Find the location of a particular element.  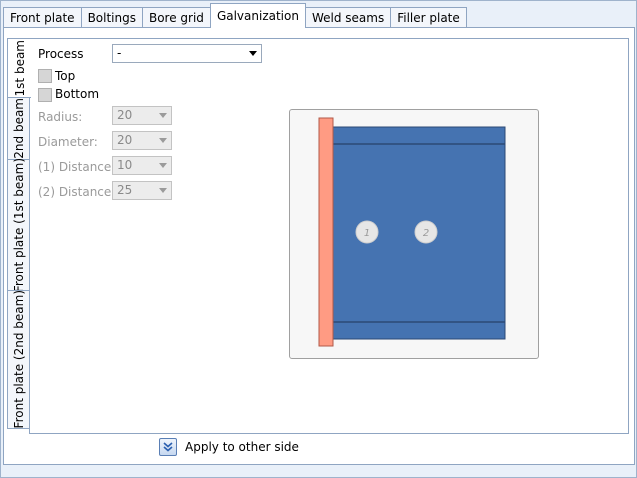

process-select: - is located at coordinates (187, 53).